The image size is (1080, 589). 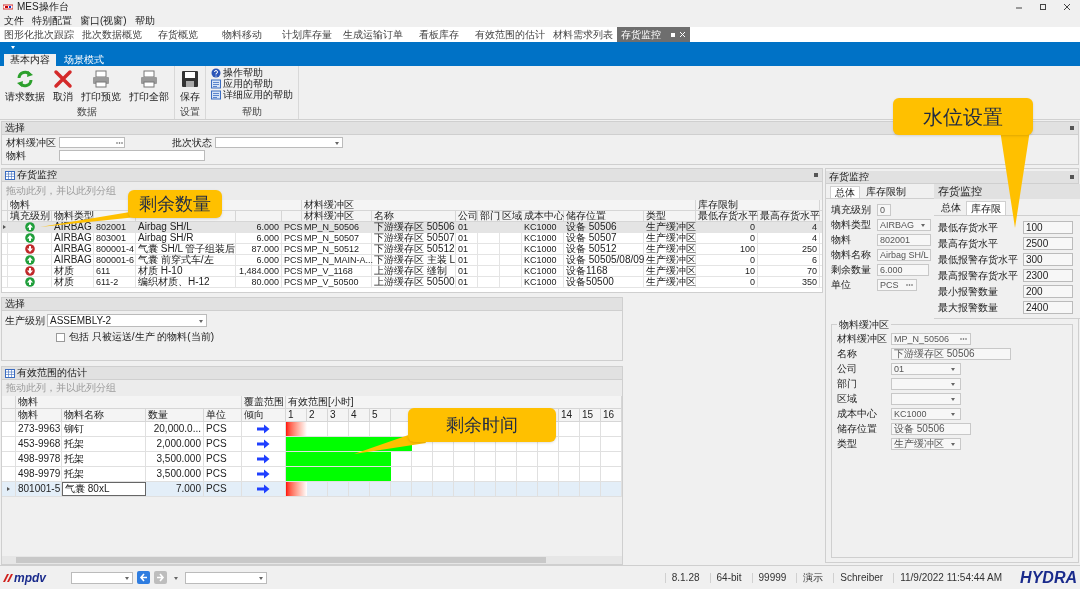 What do you see at coordinates (337, 282) in the screenshot?
I see `table-cell: MP_V_50500` at bounding box center [337, 282].